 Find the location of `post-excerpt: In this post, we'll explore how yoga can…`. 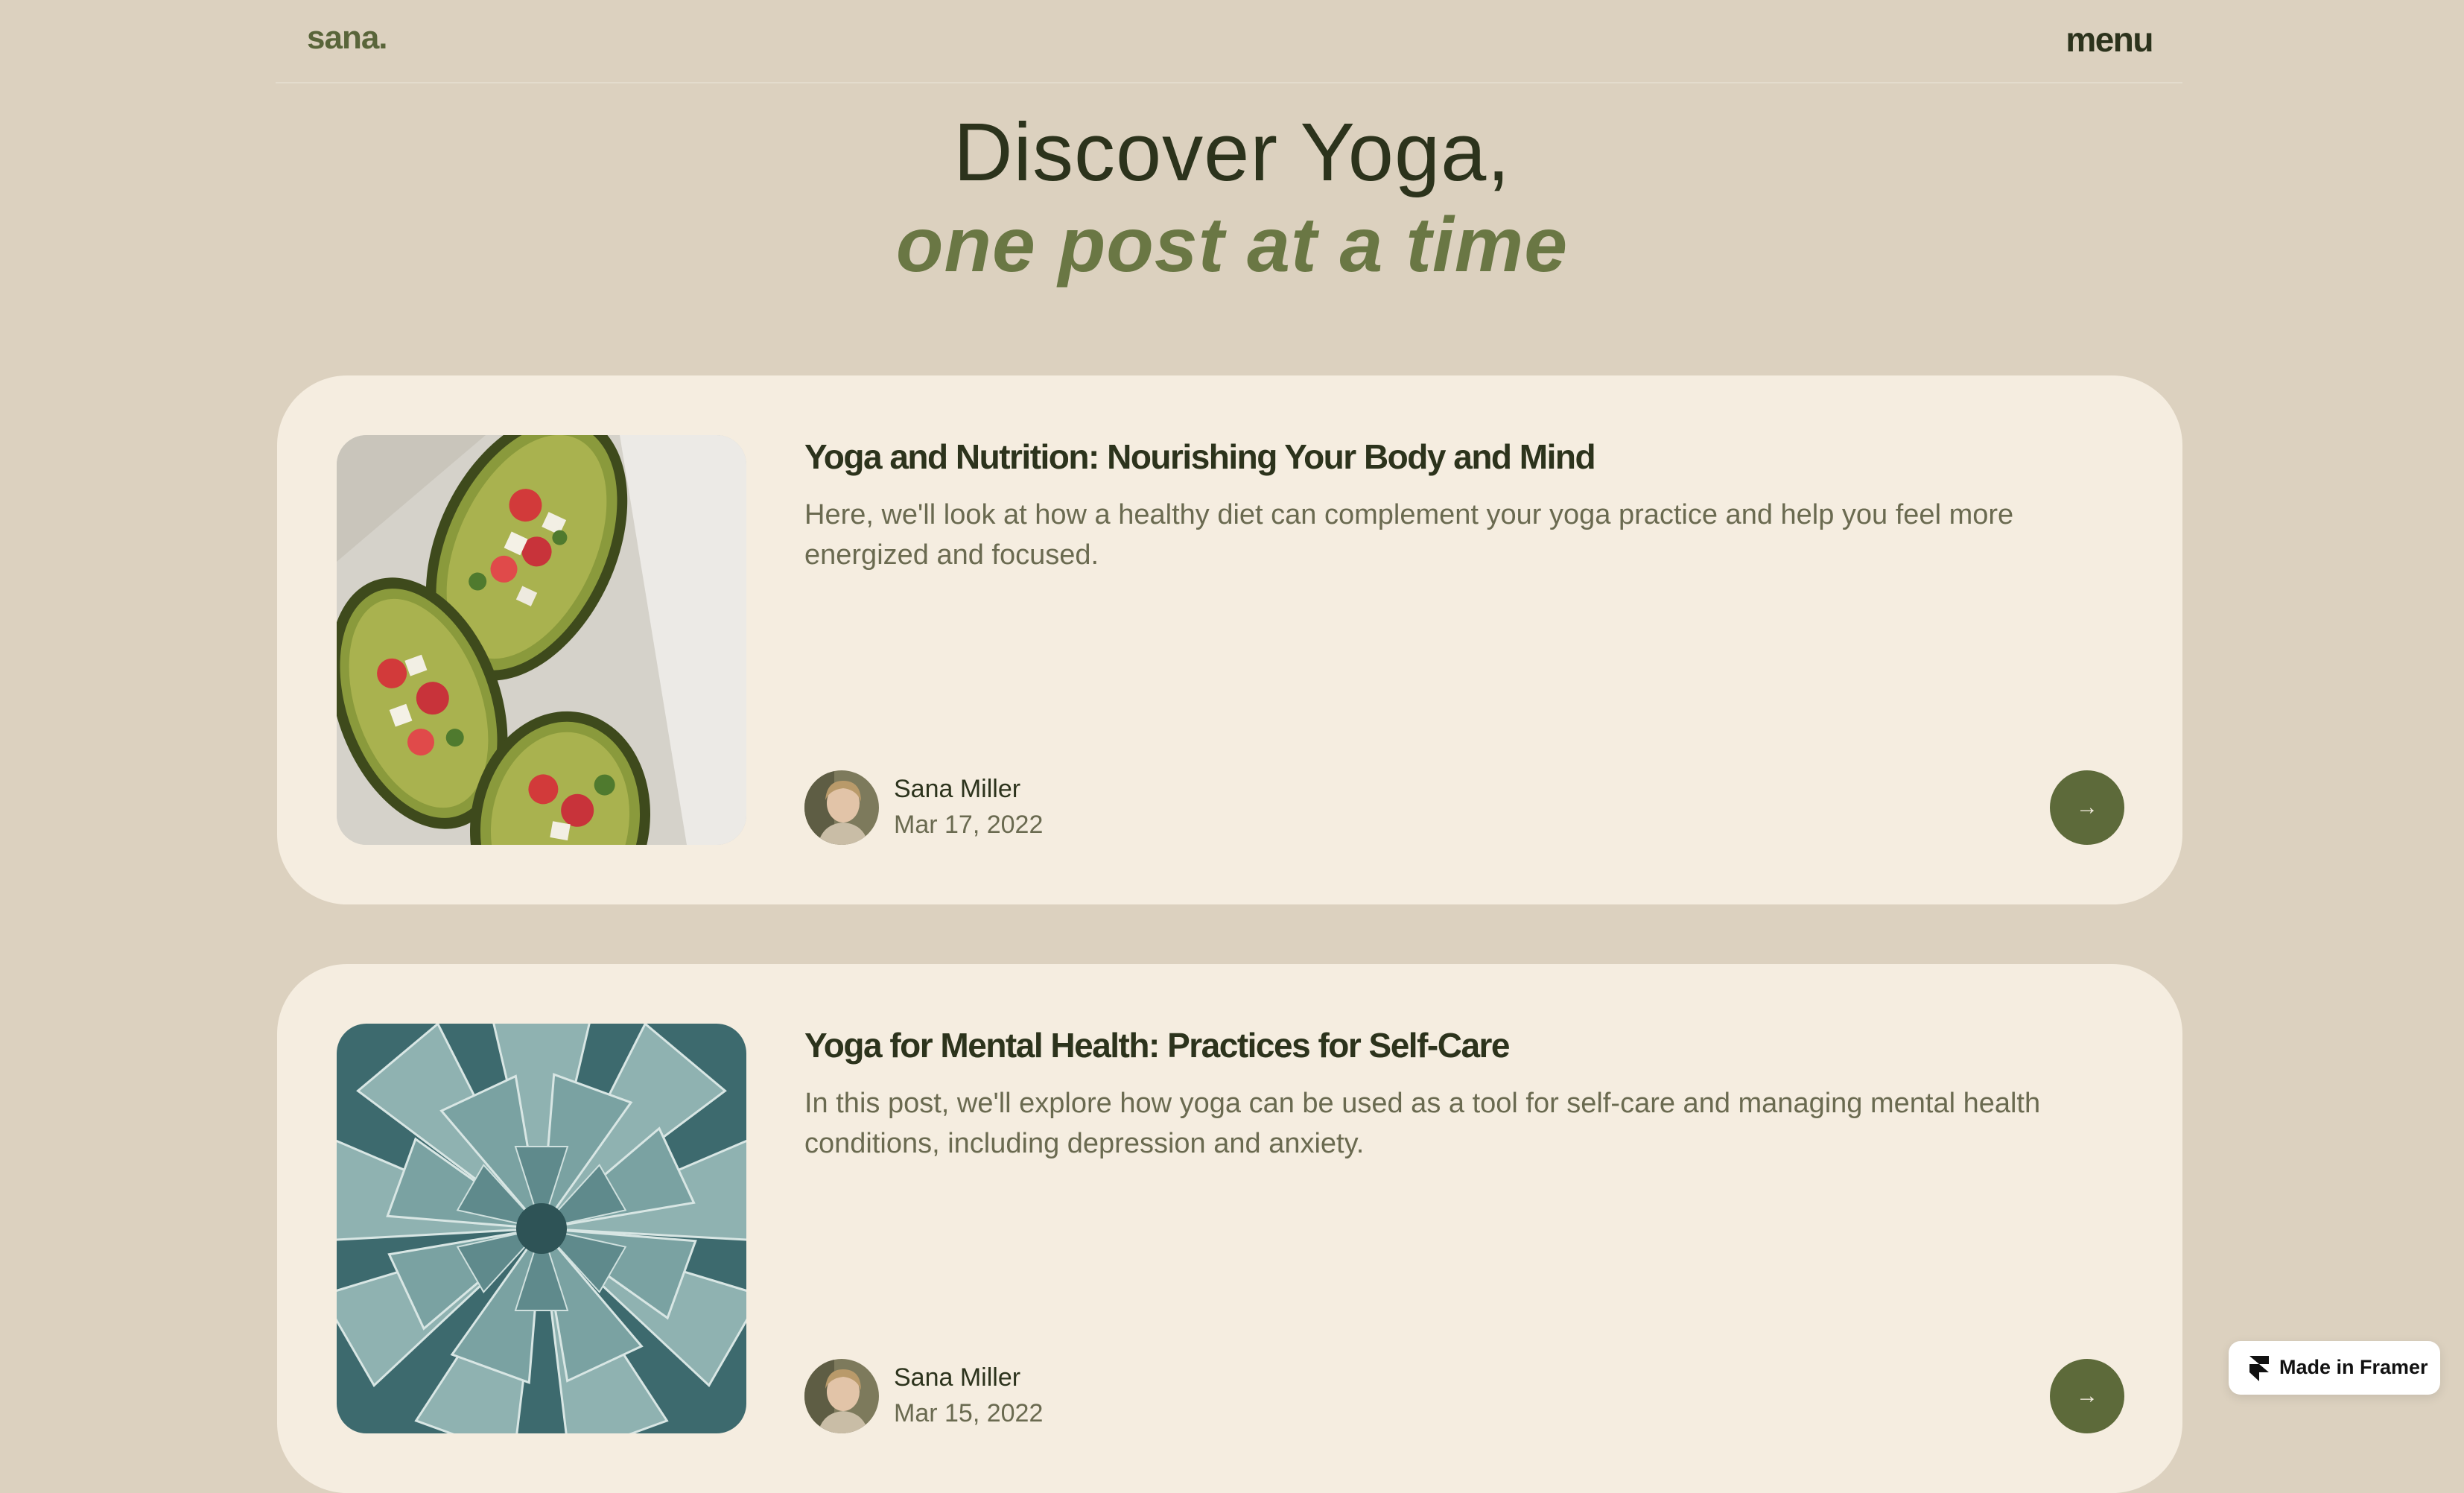

post-excerpt: In this post, we'll explore how yoga can… is located at coordinates (1422, 1123).